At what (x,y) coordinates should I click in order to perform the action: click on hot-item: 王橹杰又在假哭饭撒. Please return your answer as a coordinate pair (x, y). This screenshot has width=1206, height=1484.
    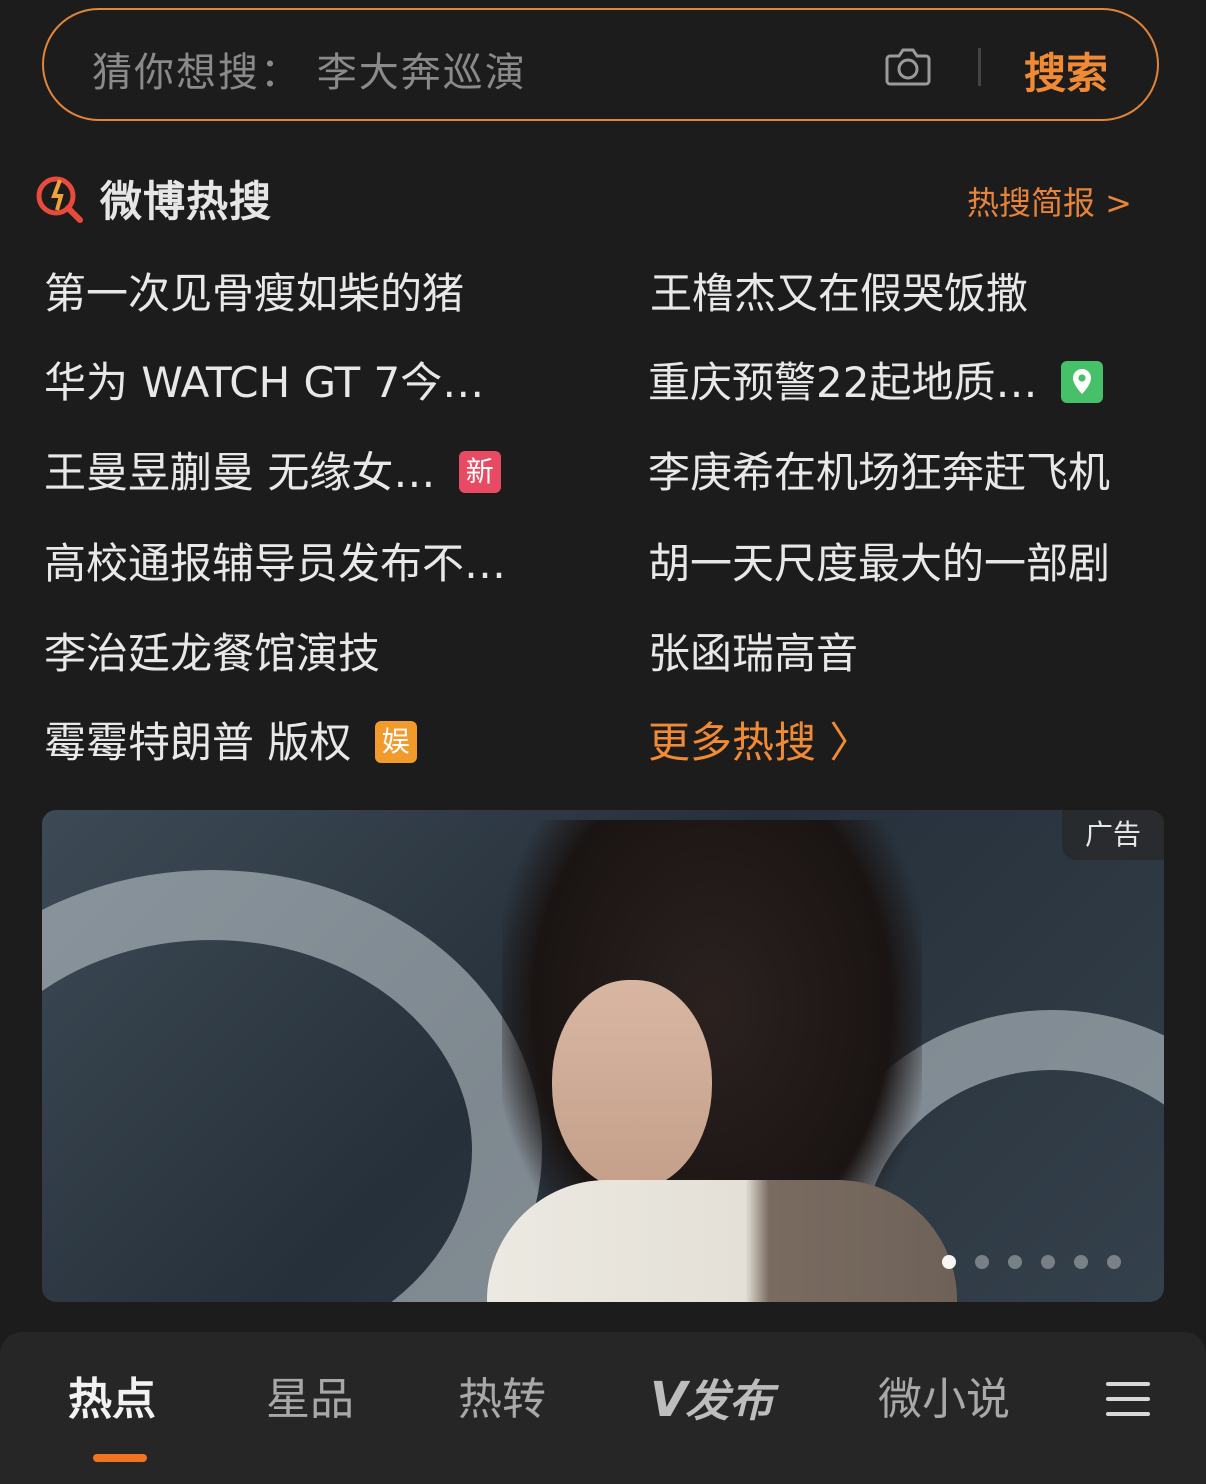
    Looking at the image, I should click on (839, 294).